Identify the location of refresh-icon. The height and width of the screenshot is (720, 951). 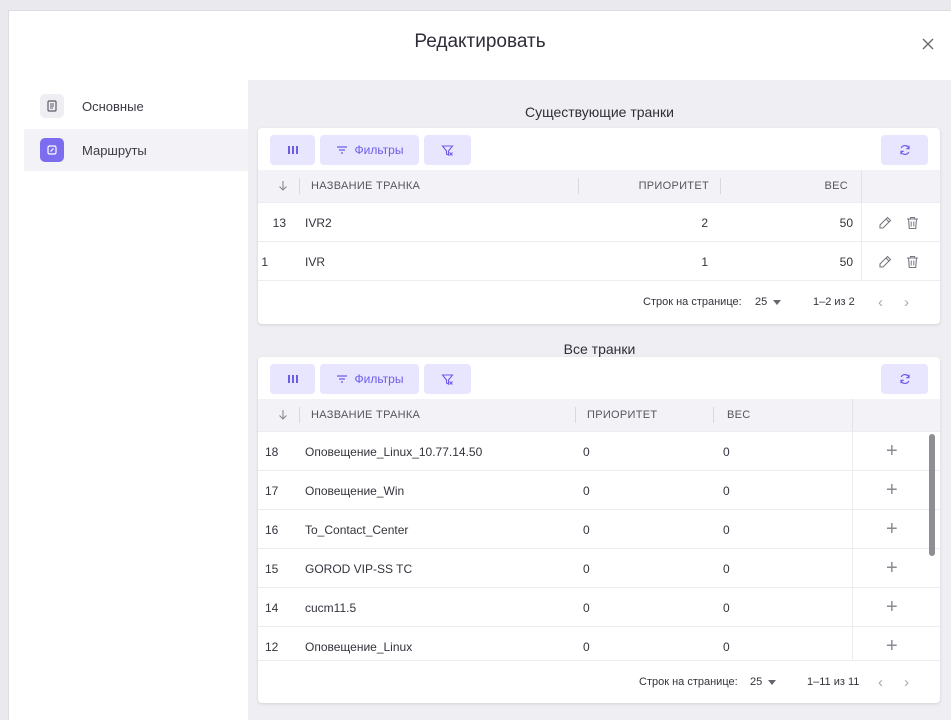
(904, 150).